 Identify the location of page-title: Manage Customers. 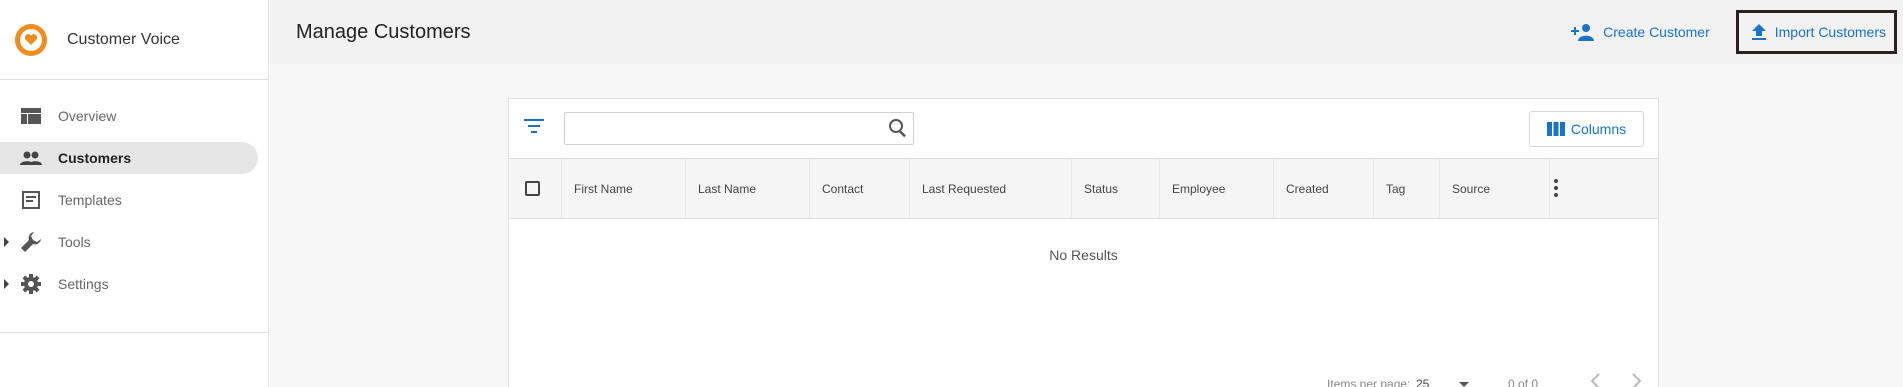
(383, 31).